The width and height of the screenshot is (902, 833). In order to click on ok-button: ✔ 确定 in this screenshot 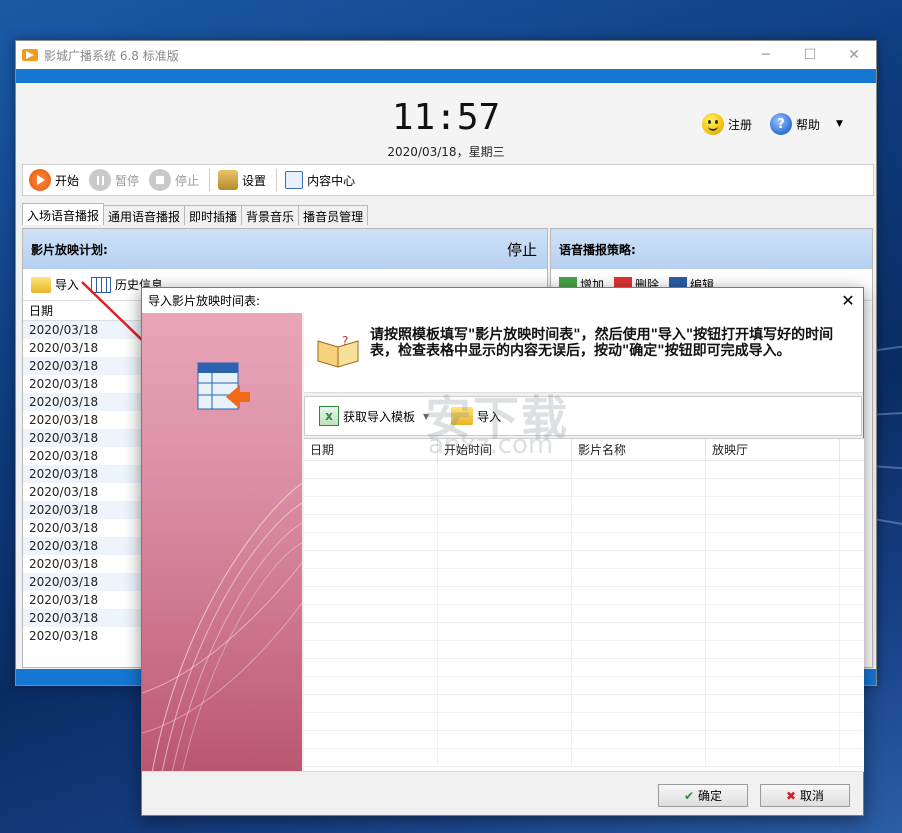, I will do `click(703, 795)`.